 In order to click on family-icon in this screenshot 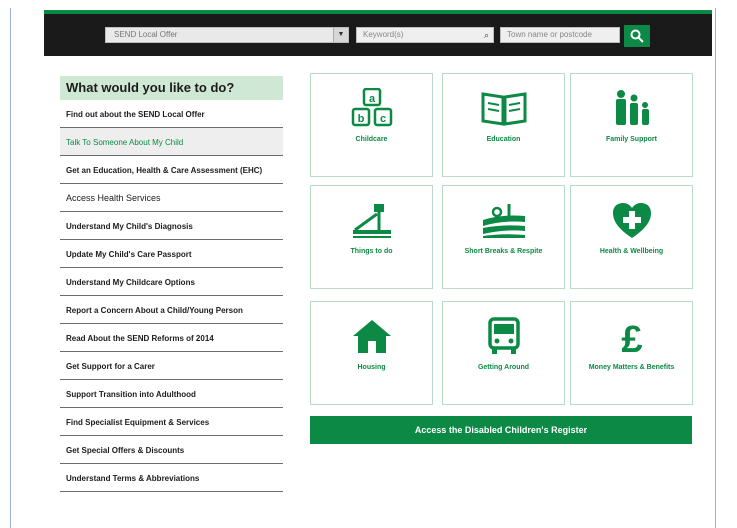, I will do `click(631, 108)`.